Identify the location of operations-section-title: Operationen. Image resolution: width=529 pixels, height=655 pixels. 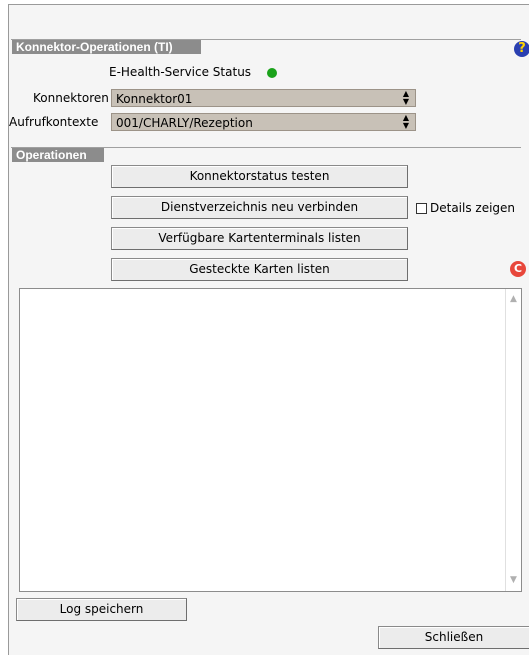
(58, 155).